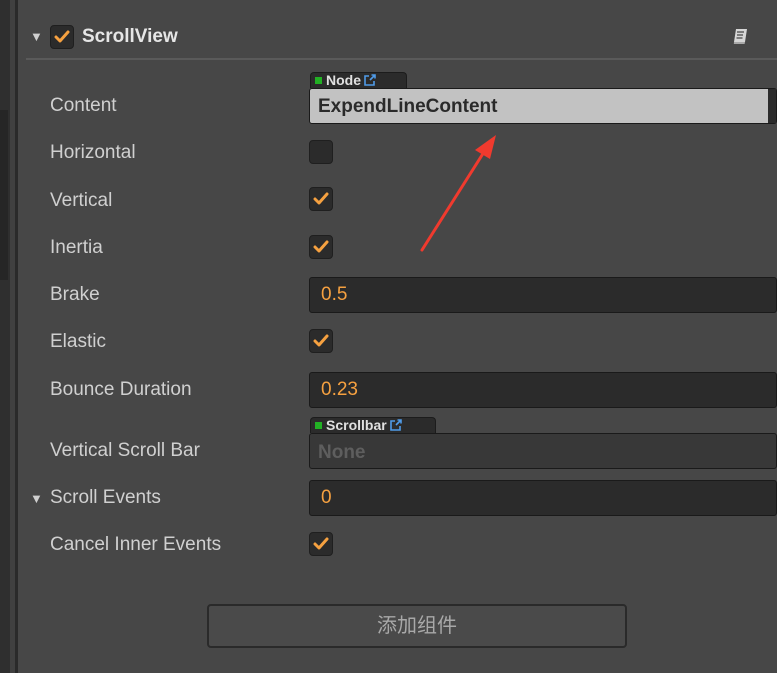 This screenshot has height=673, width=777. Describe the element at coordinates (401, 59) in the screenshot. I see `header-divider` at that location.